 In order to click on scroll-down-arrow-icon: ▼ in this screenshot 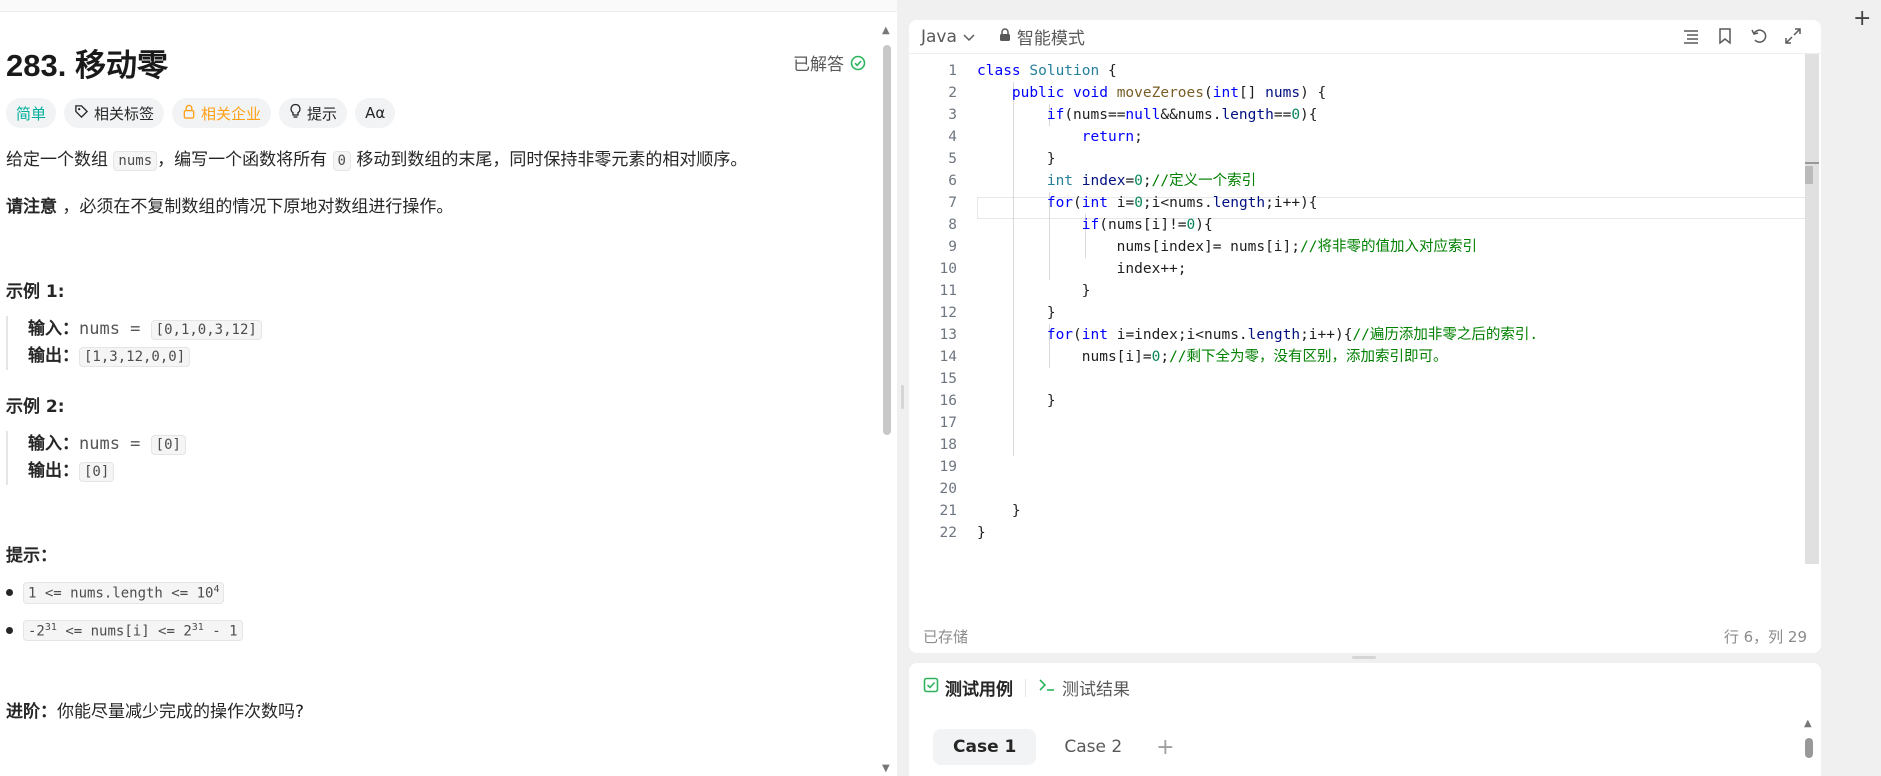, I will do `click(886, 768)`.